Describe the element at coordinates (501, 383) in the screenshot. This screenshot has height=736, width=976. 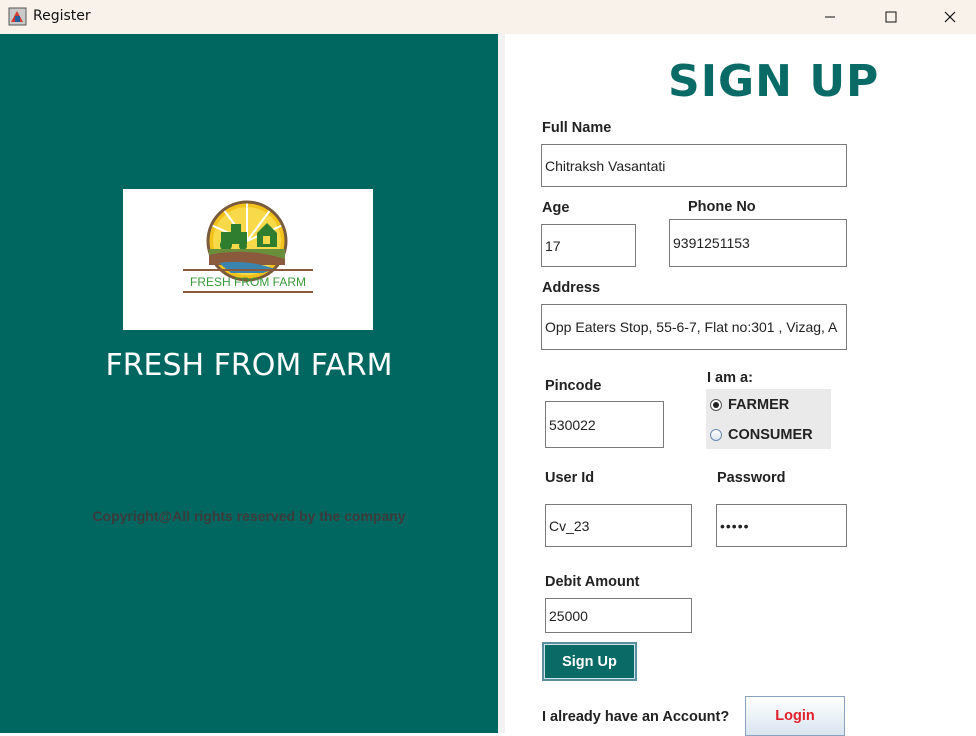
I see `panel-divider` at that location.